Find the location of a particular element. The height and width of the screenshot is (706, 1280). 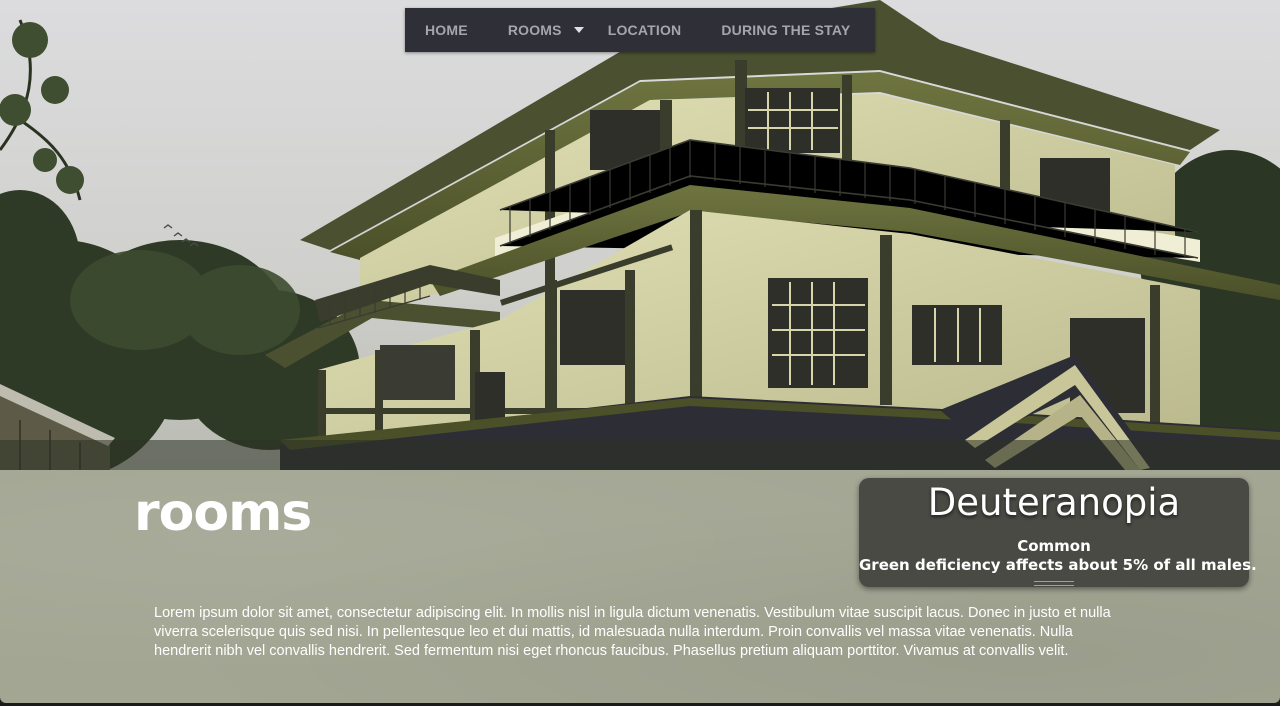

card-title: Deuteranopia is located at coordinates (1054, 502).